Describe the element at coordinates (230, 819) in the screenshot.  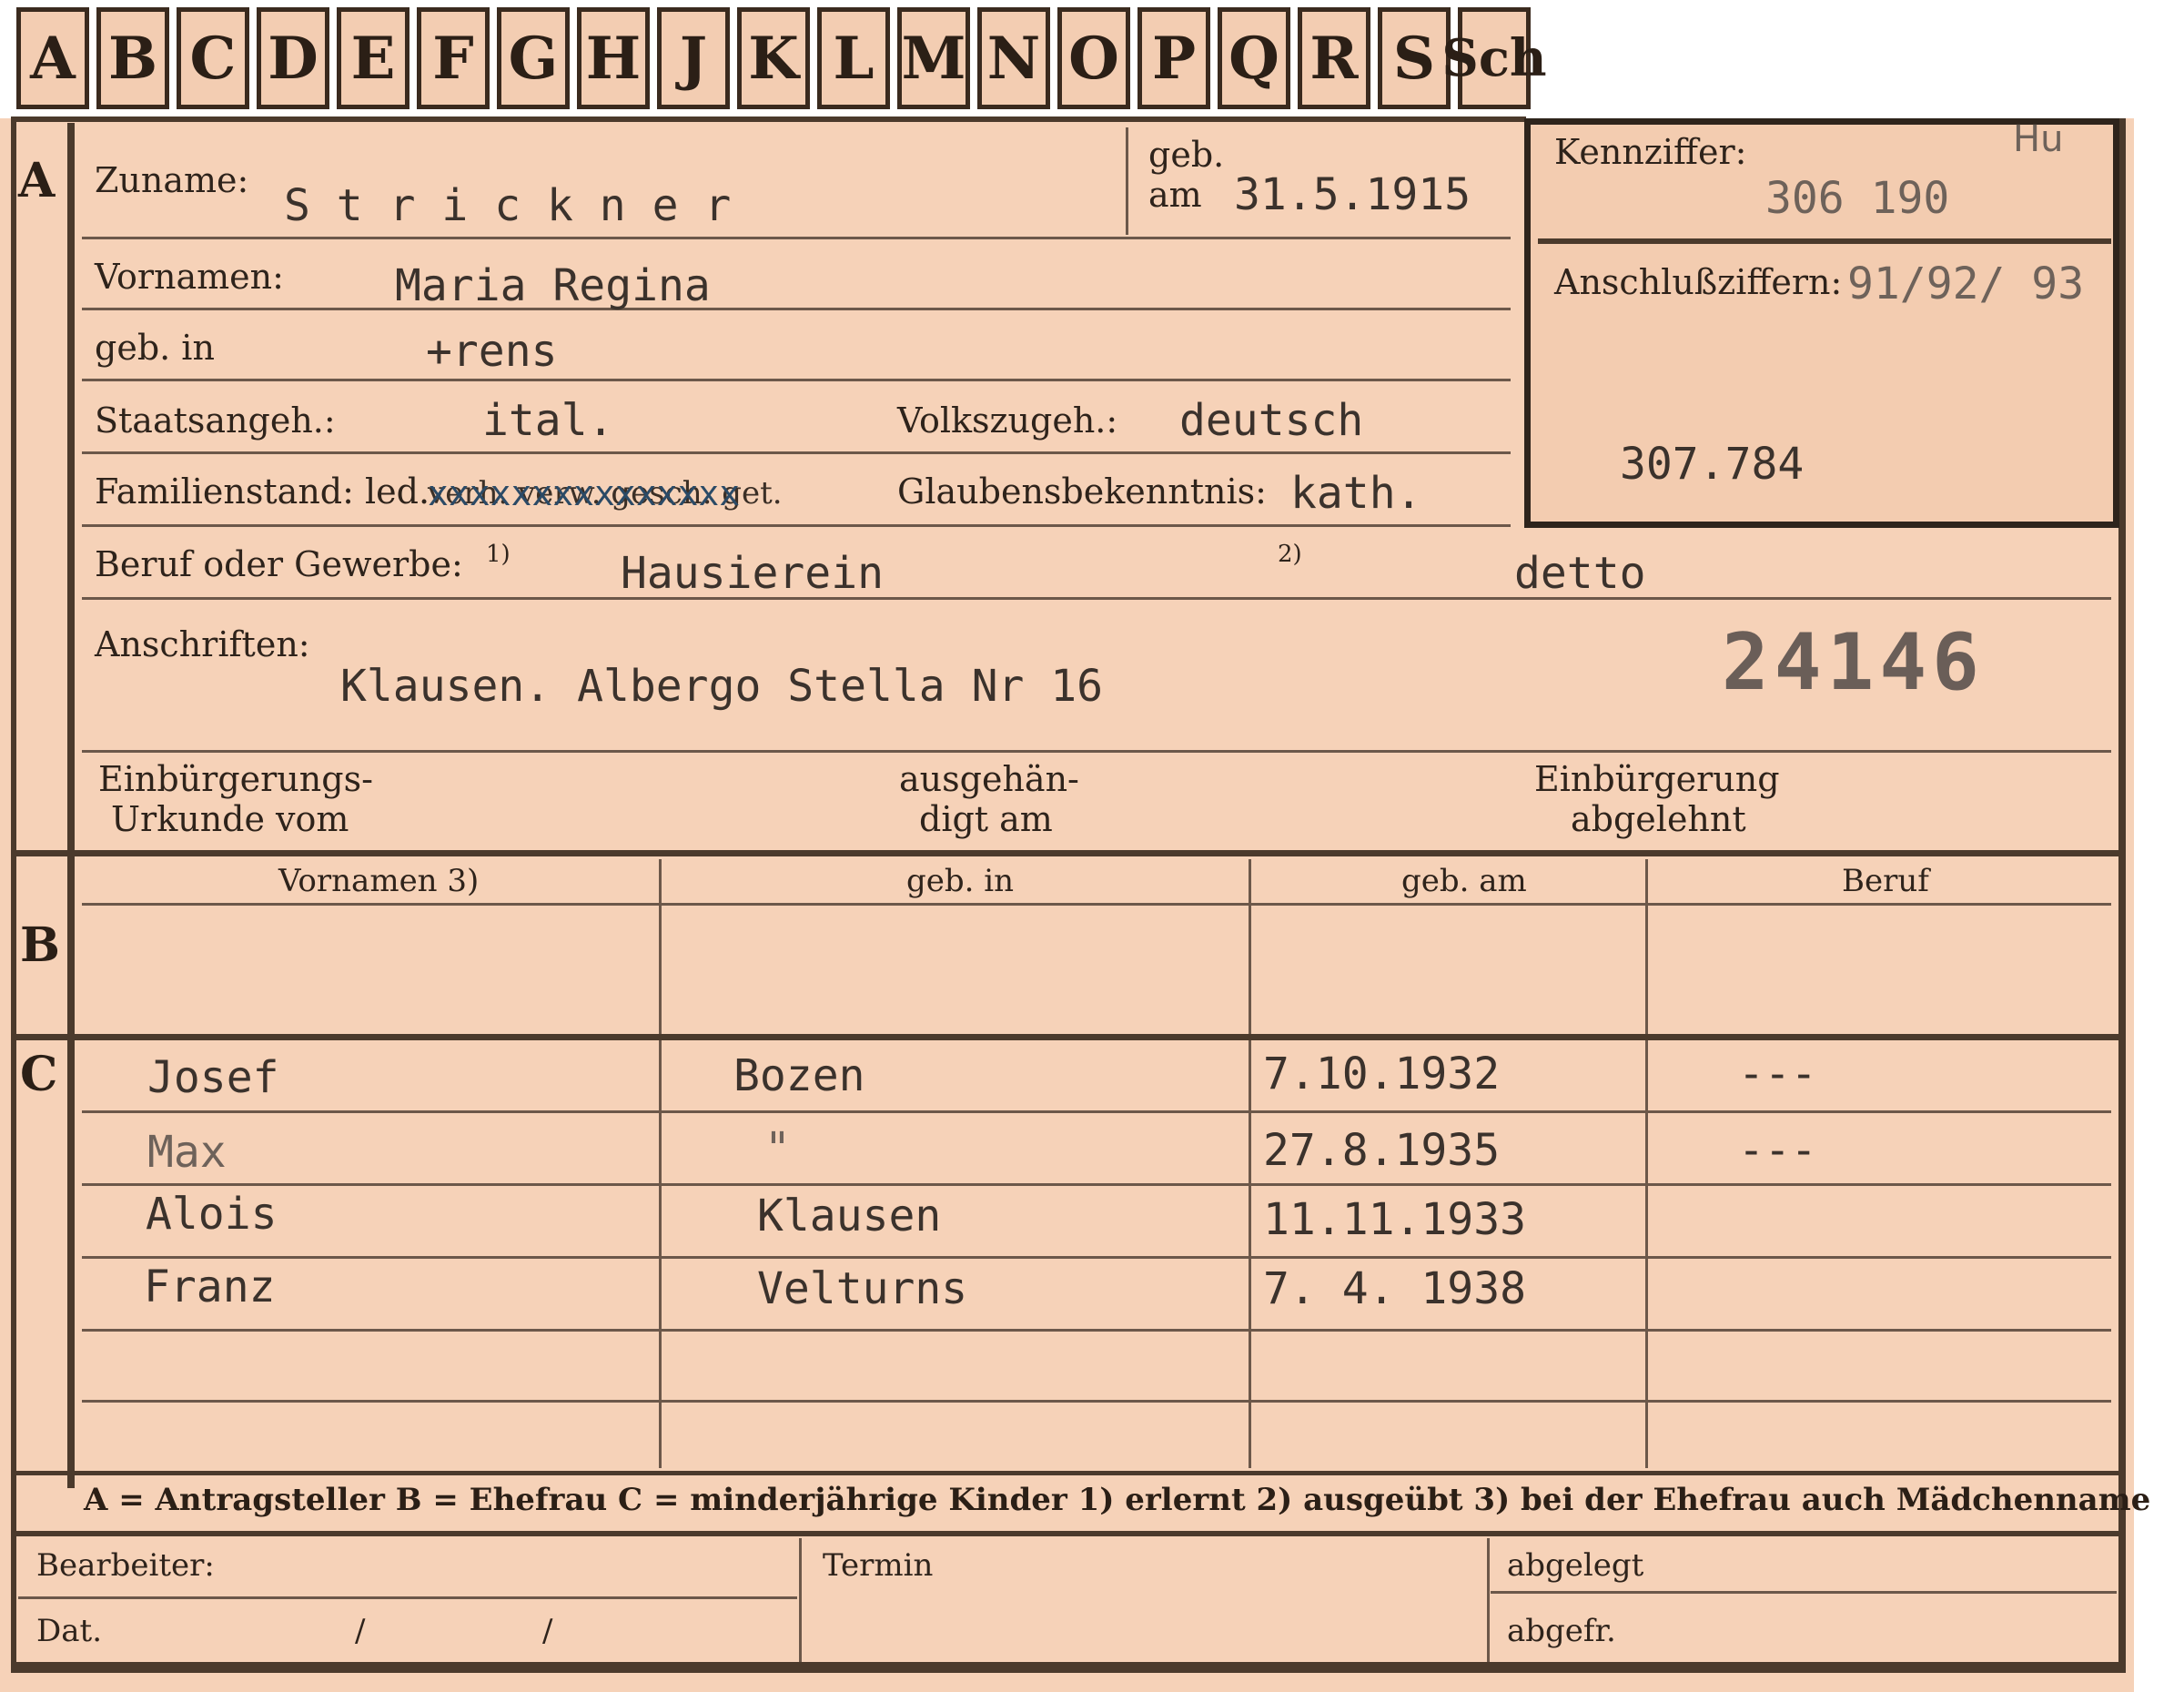
I see `einb-urkunde-line2: Urkunde vom` at that location.